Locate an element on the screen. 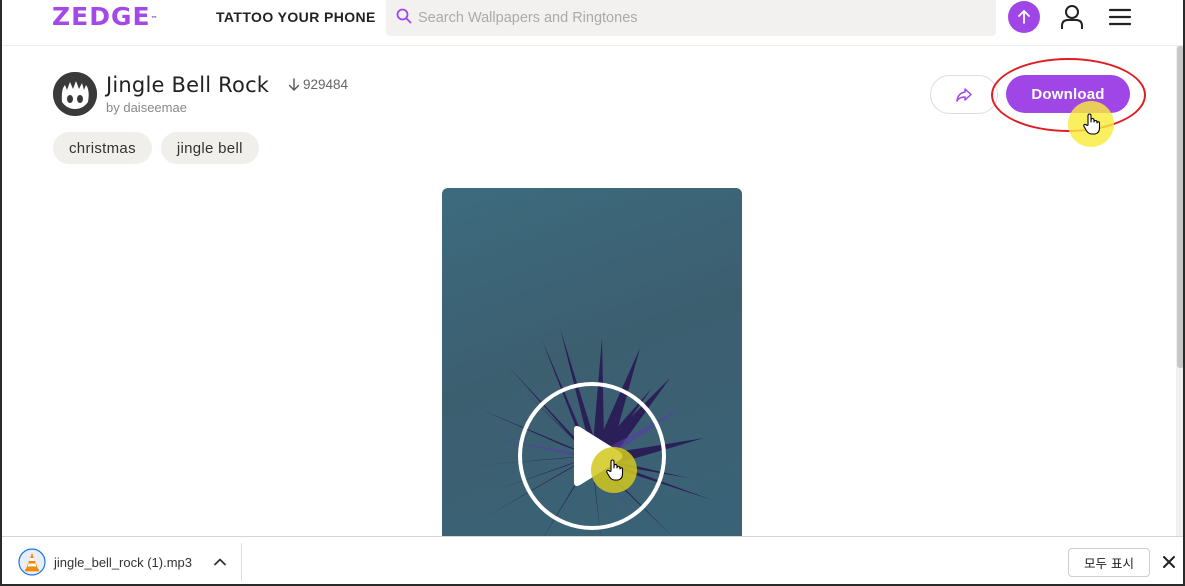 The width and height of the screenshot is (1185, 586). site-header: ZEDGE™ TATTOO YOUR PHONE is located at coordinates (592, 23).